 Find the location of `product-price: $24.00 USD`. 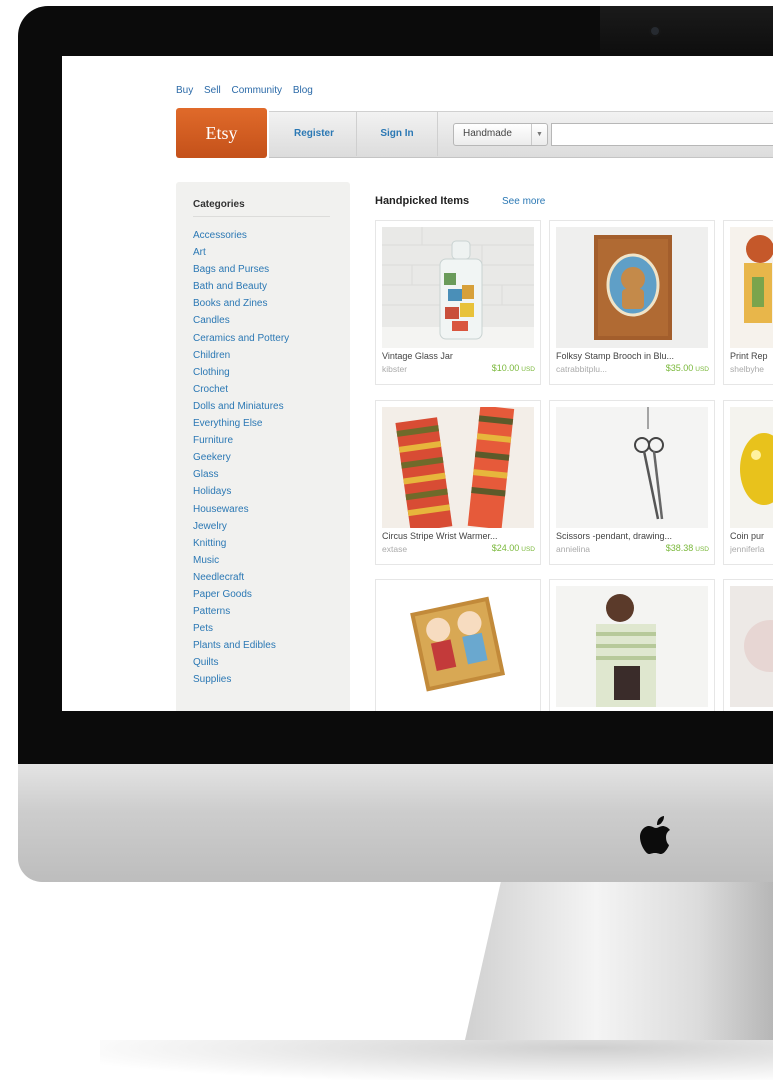

product-price: $24.00 USD is located at coordinates (513, 548).